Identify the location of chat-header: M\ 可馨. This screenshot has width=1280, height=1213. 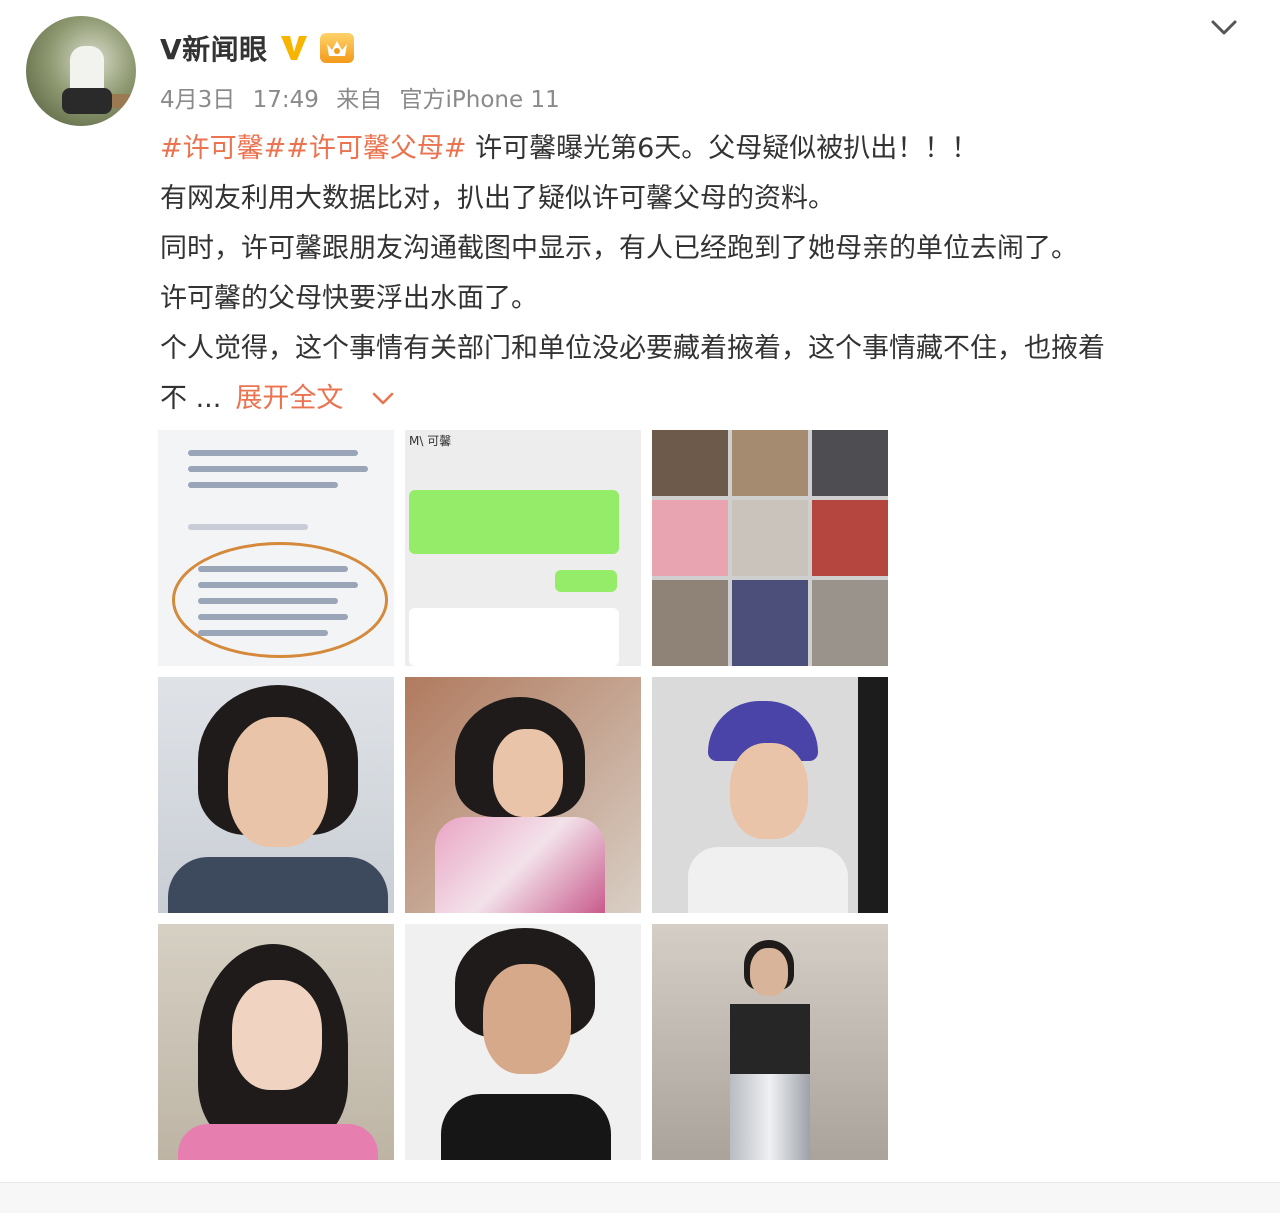
(430, 441).